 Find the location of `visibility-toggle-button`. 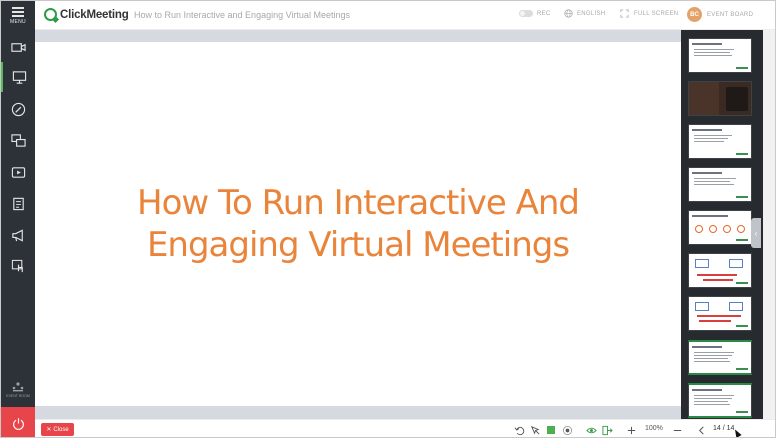

visibility-toggle-button is located at coordinates (591, 430).